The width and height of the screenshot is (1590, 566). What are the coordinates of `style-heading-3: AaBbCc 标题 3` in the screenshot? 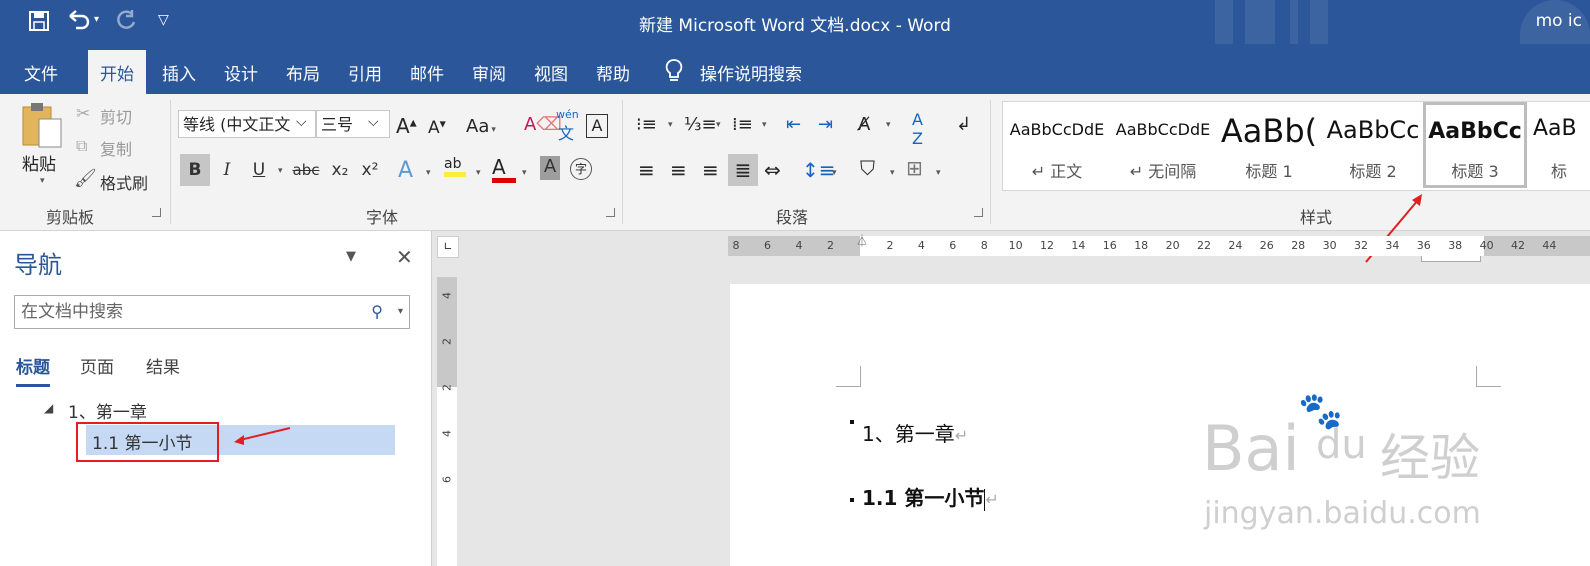 It's located at (1475, 145).